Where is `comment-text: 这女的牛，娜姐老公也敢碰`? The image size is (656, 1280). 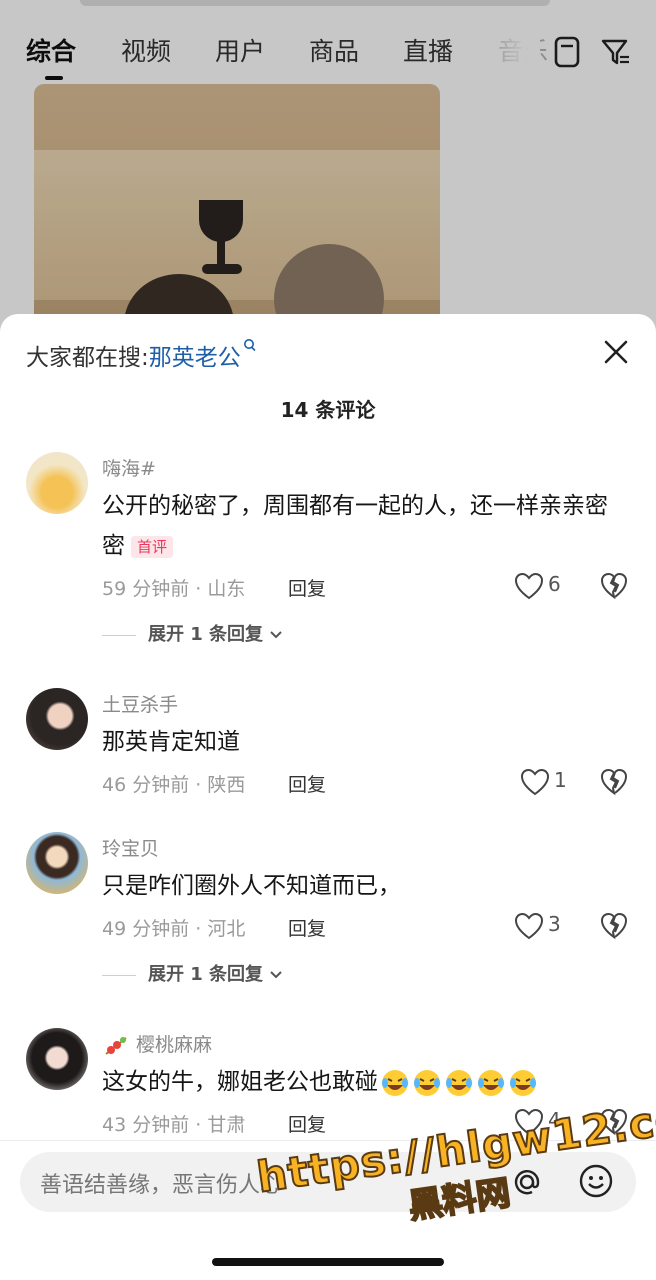 comment-text: 这女的牛，娜姐老公也敢碰 is located at coordinates (362, 1082).